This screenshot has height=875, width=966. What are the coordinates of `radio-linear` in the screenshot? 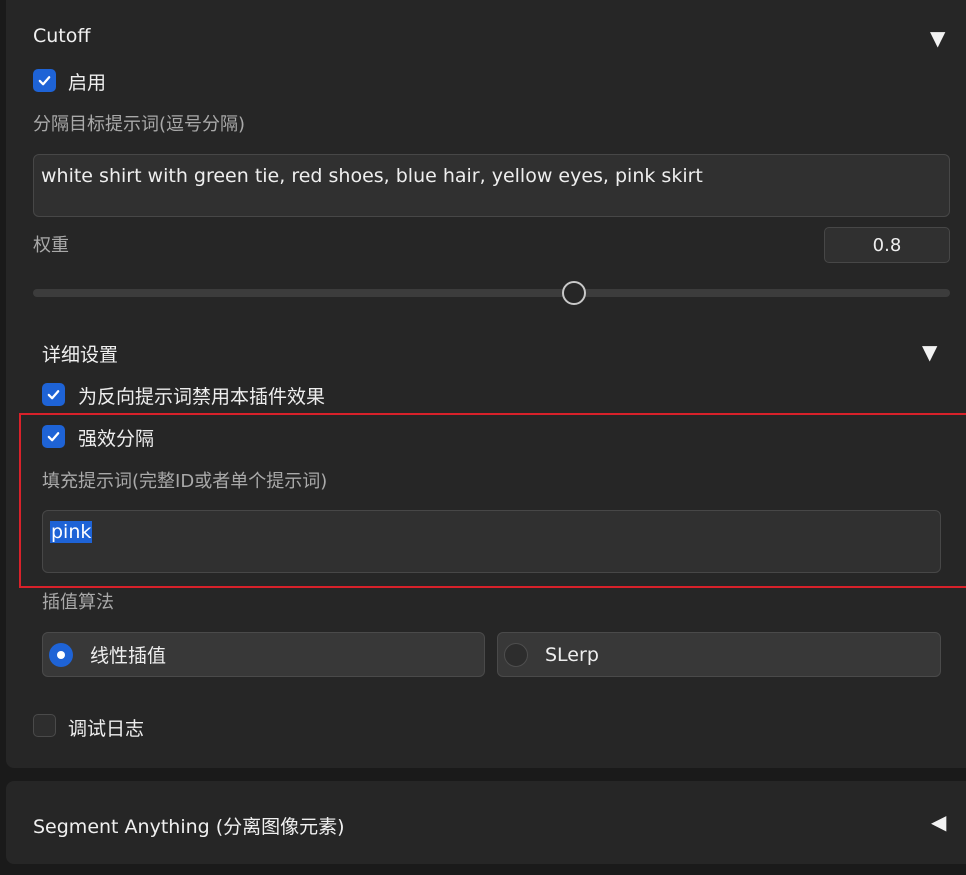 It's located at (61, 654).